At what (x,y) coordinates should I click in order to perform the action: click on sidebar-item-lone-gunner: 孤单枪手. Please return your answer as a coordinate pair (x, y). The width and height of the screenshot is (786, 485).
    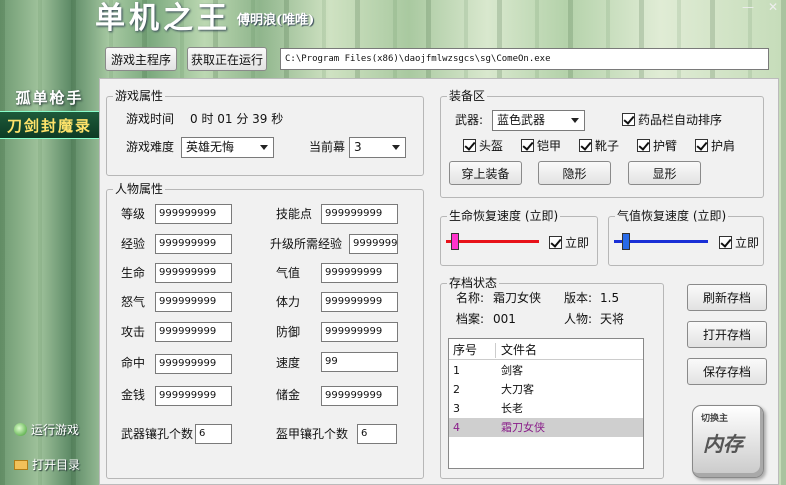
    Looking at the image, I should click on (49, 97).